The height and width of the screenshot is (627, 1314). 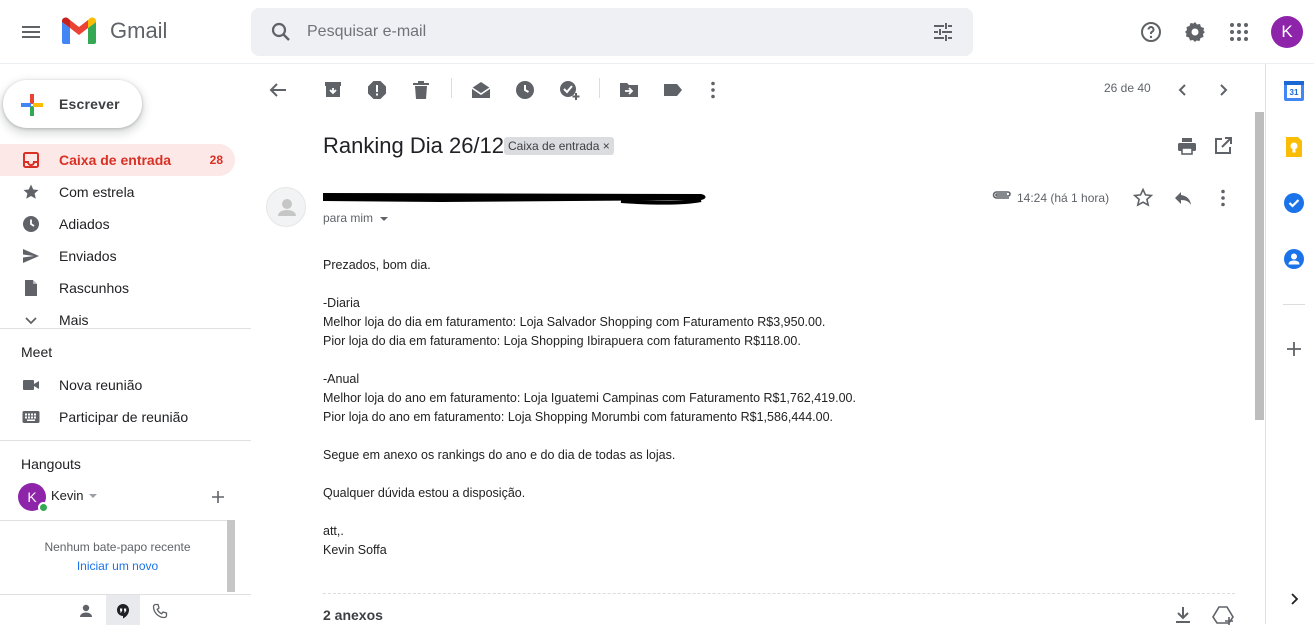 I want to click on phone-icon, so click(x=160, y=611).